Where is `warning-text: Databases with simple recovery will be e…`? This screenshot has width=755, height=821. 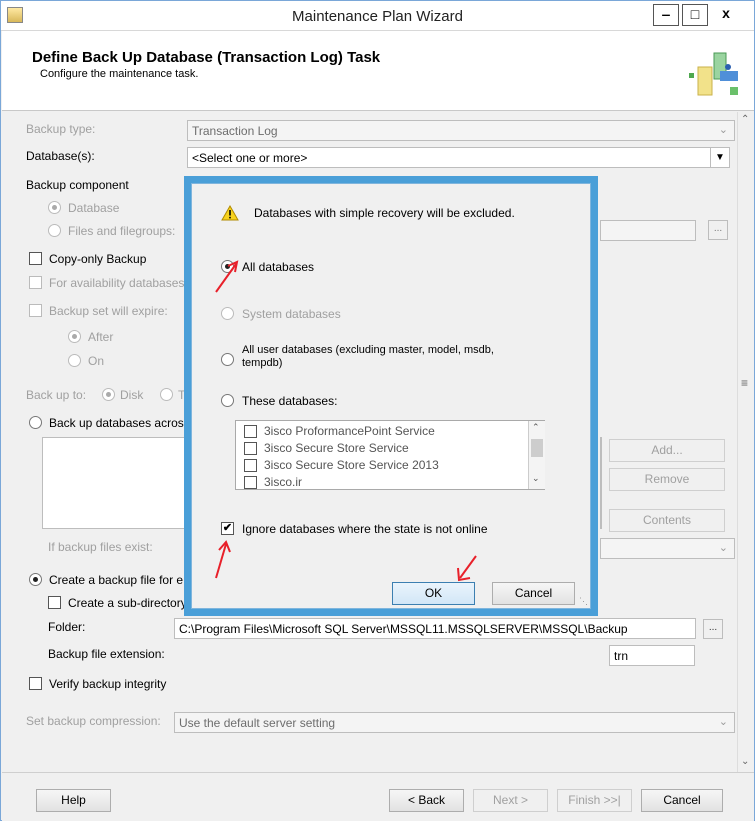
warning-text: Databases with simple recovery will be e… is located at coordinates (384, 213).